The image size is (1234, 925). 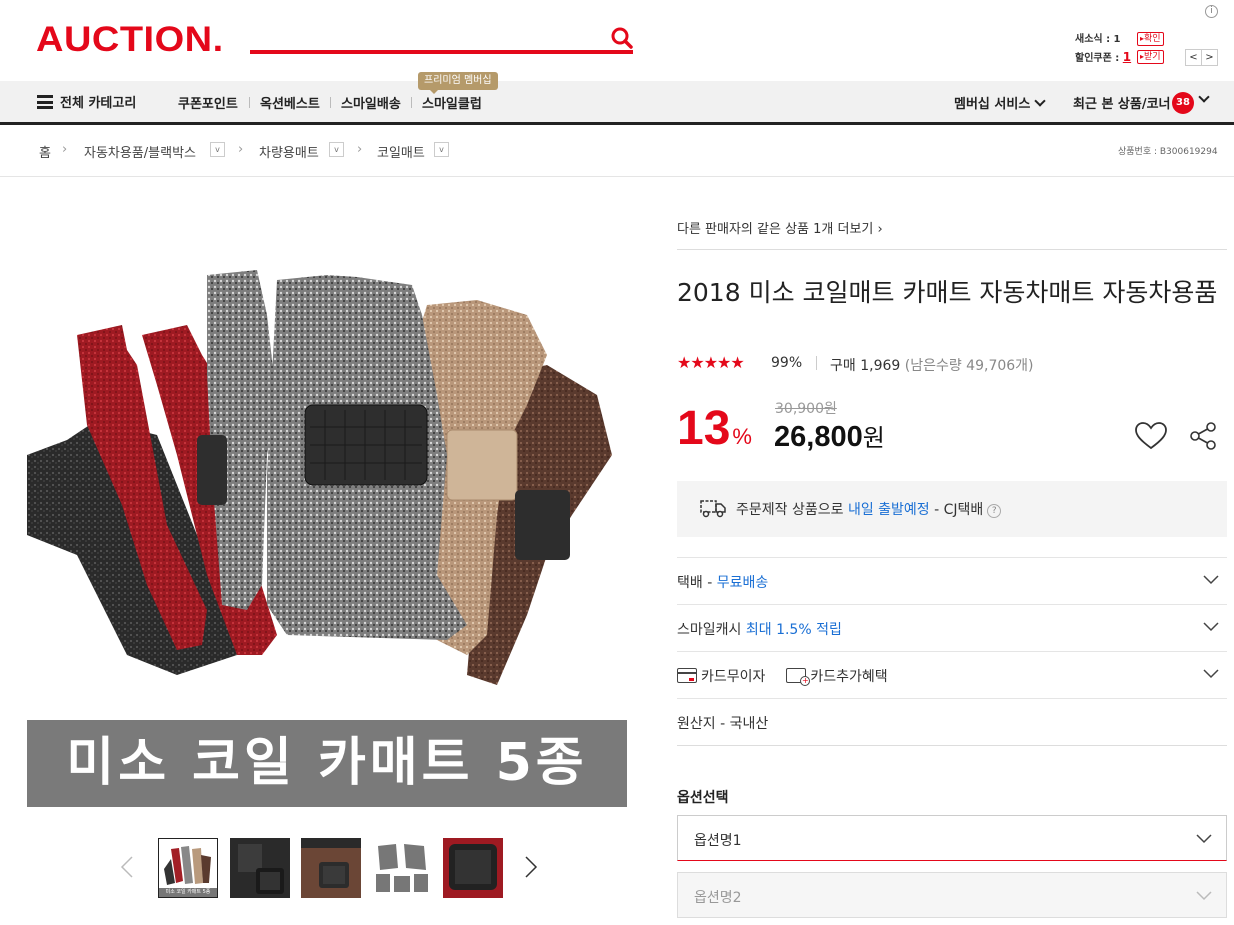 I want to click on all-categories-link: 전체 카테고리, so click(x=98, y=101).